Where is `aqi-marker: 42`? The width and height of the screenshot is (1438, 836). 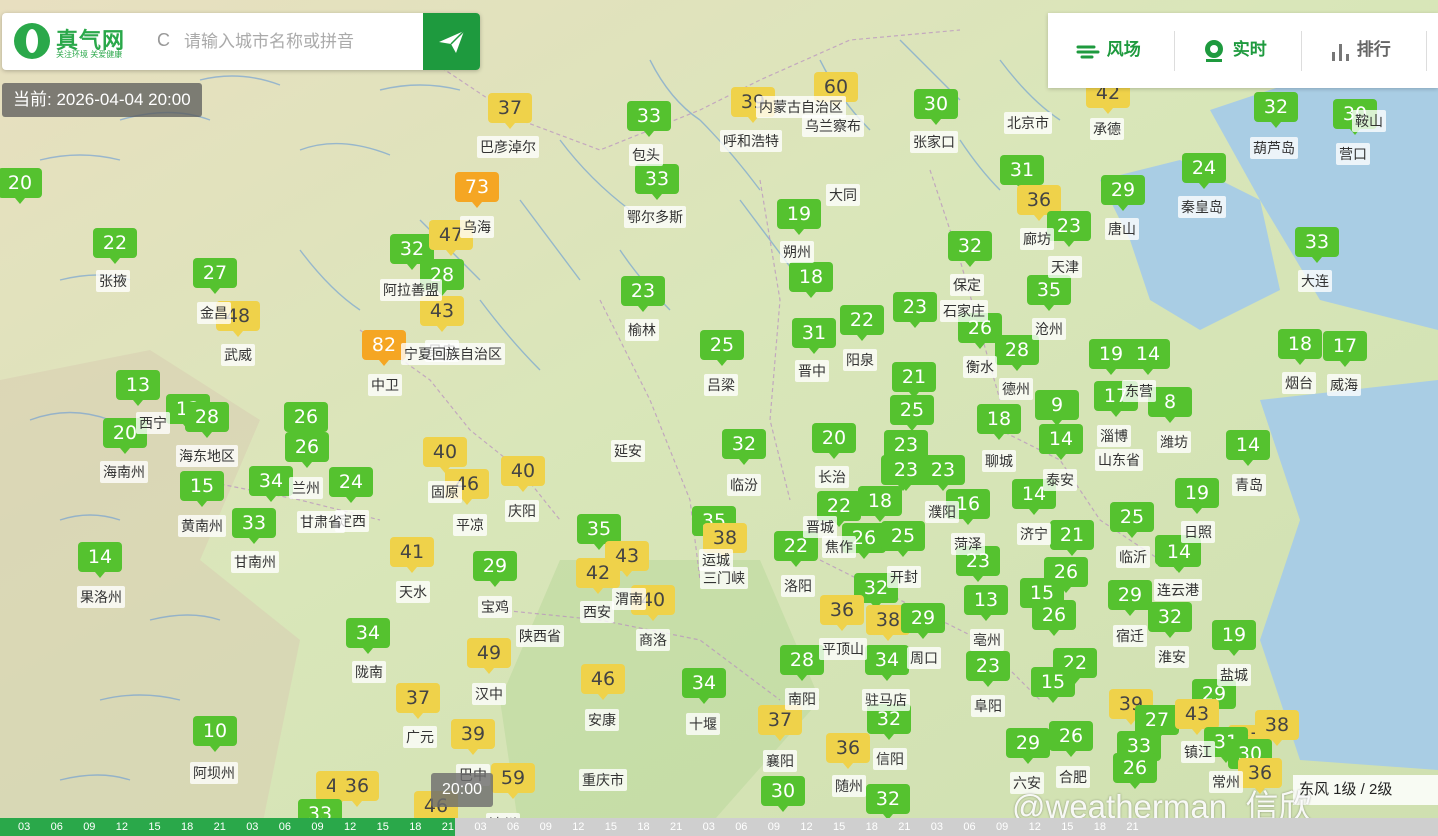 aqi-marker: 42 is located at coordinates (598, 576).